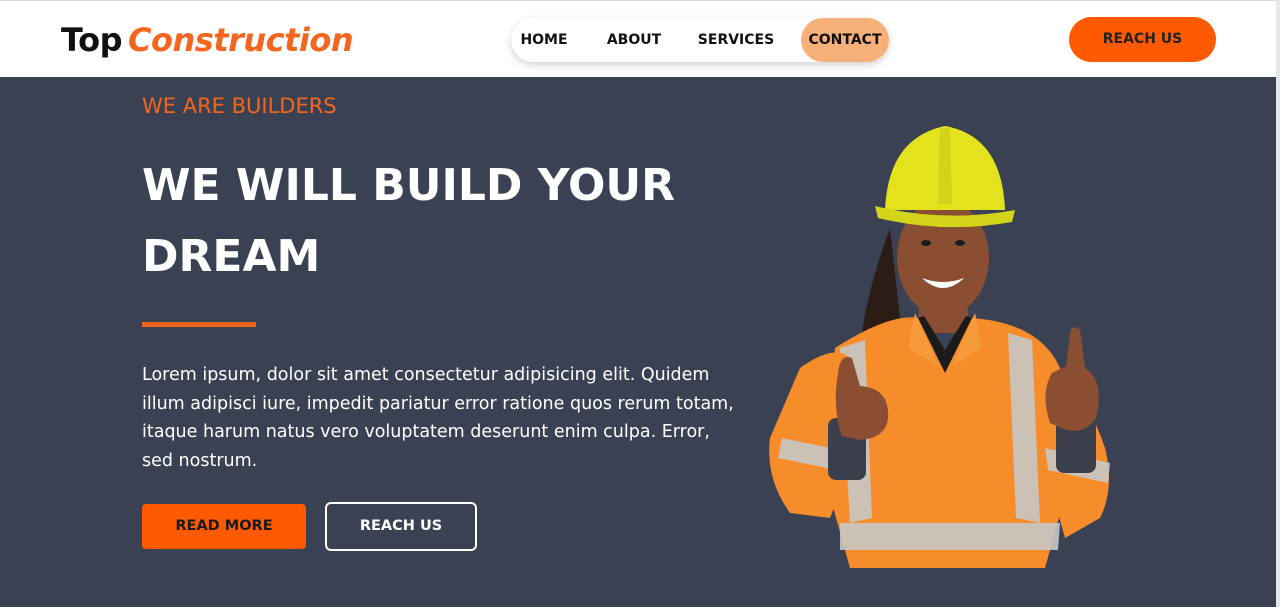 The height and width of the screenshot is (607, 1280). I want to click on accent-divider, so click(199, 324).